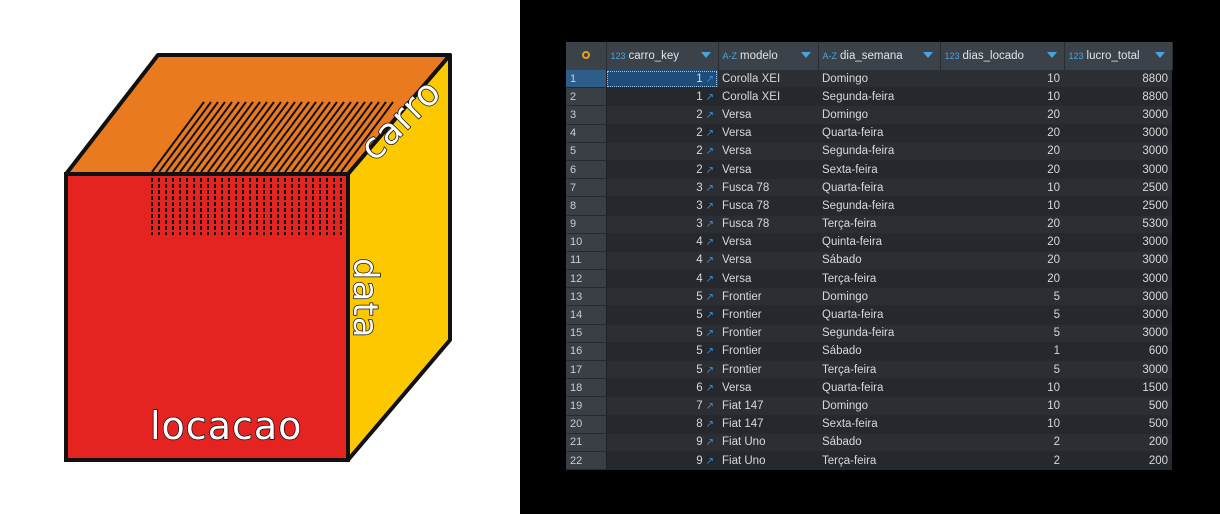 This screenshot has height=514, width=1220. Describe the element at coordinates (869, 333) in the screenshot. I see `table-row: 15 5 ↗ Frontier Segunda-feira 5 3000` at that location.